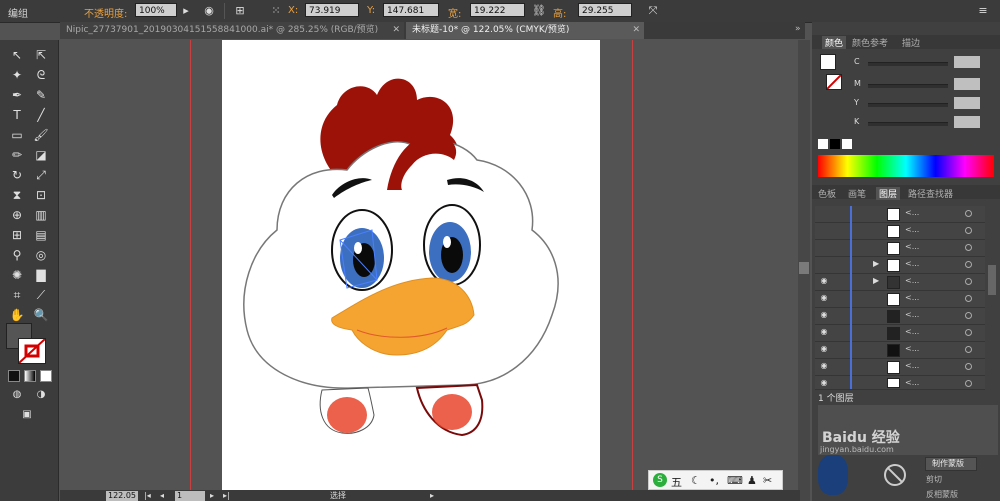 The image size is (1000, 501). What do you see at coordinates (17, 215) in the screenshot?
I see `shape-builder-tool-icon: ⊕` at bounding box center [17, 215].